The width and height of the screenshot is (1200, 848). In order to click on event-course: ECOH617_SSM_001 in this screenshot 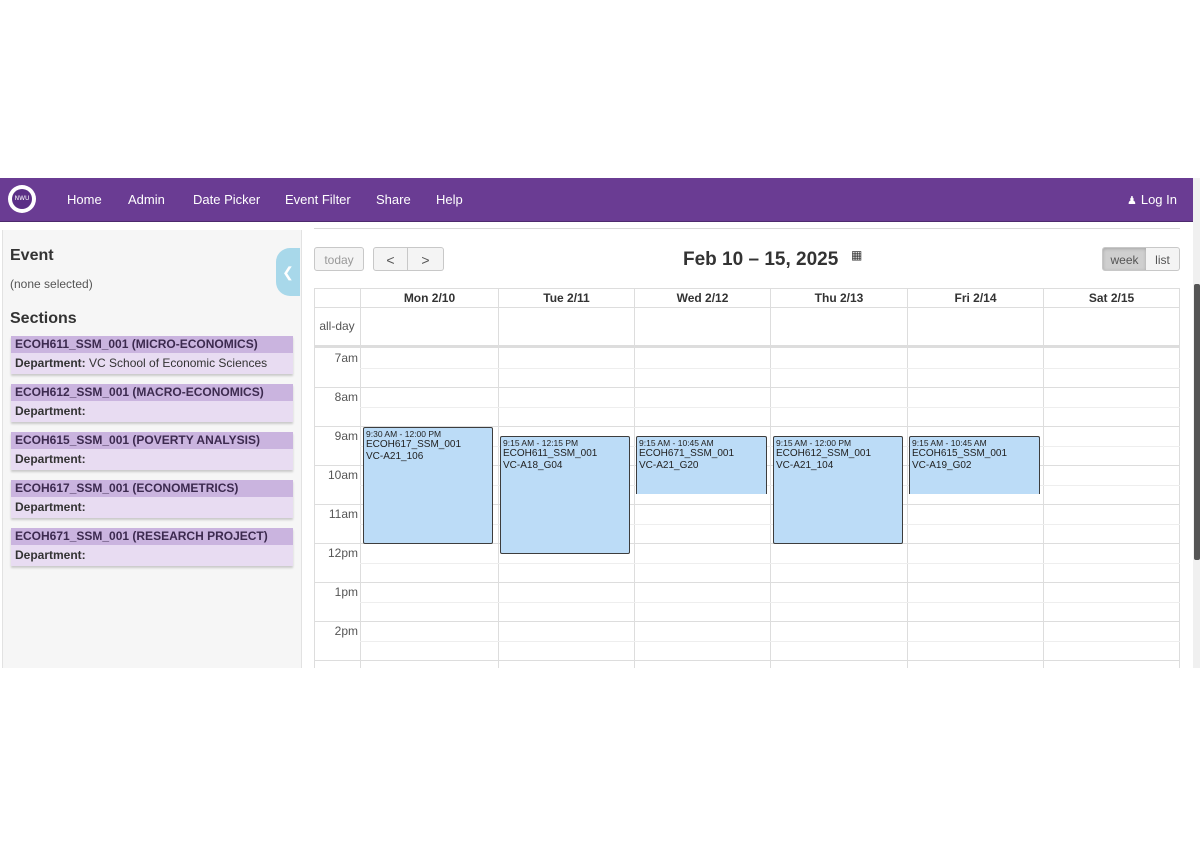, I will do `click(414, 444)`.